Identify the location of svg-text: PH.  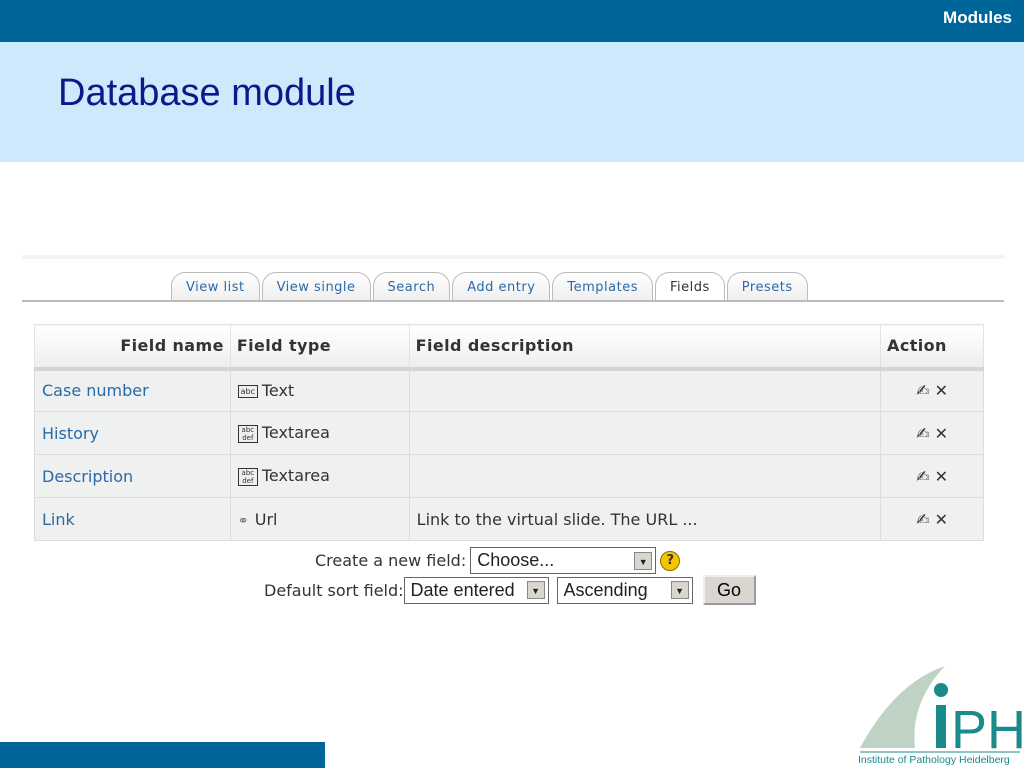
(987, 730).